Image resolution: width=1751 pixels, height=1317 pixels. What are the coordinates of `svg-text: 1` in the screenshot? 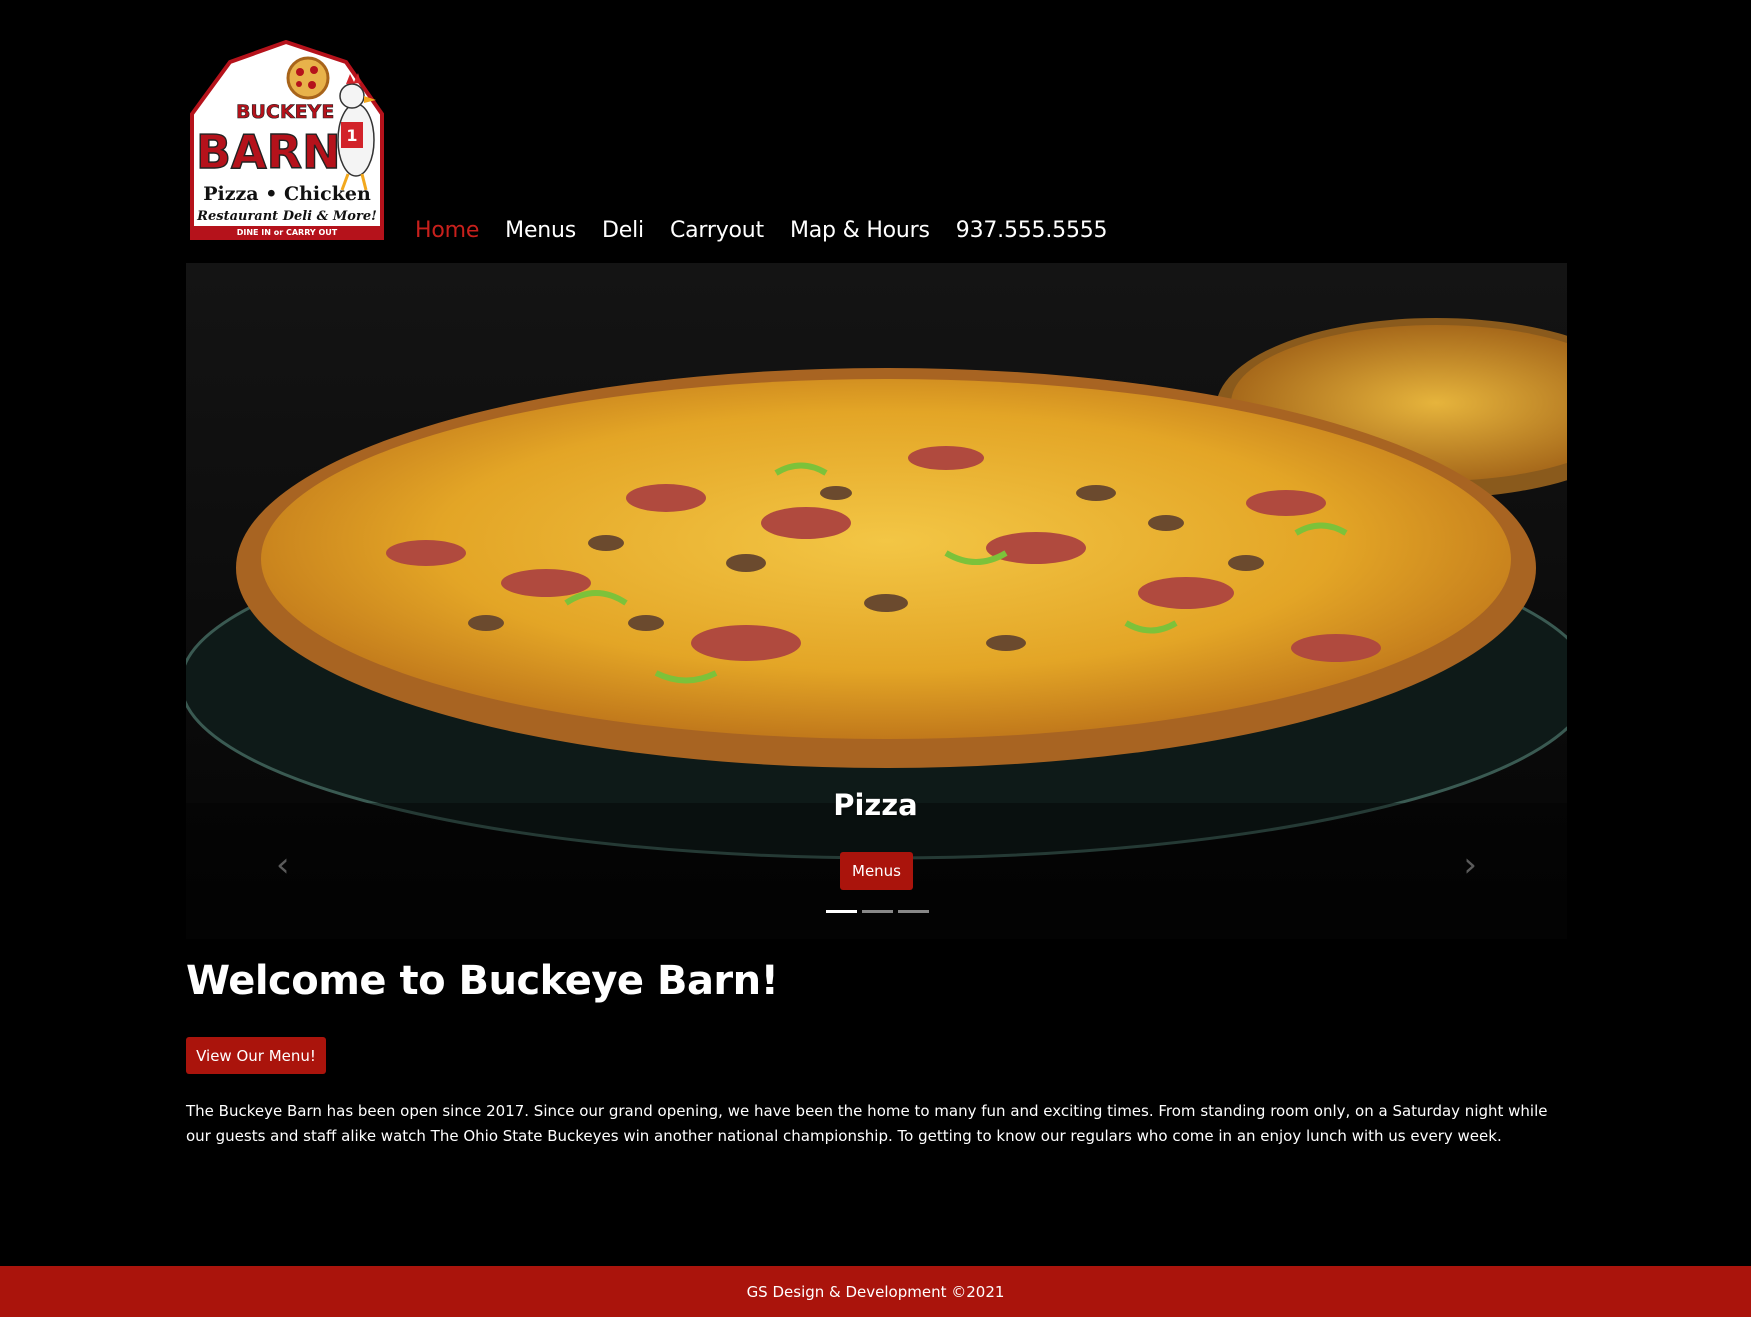 It's located at (351, 135).